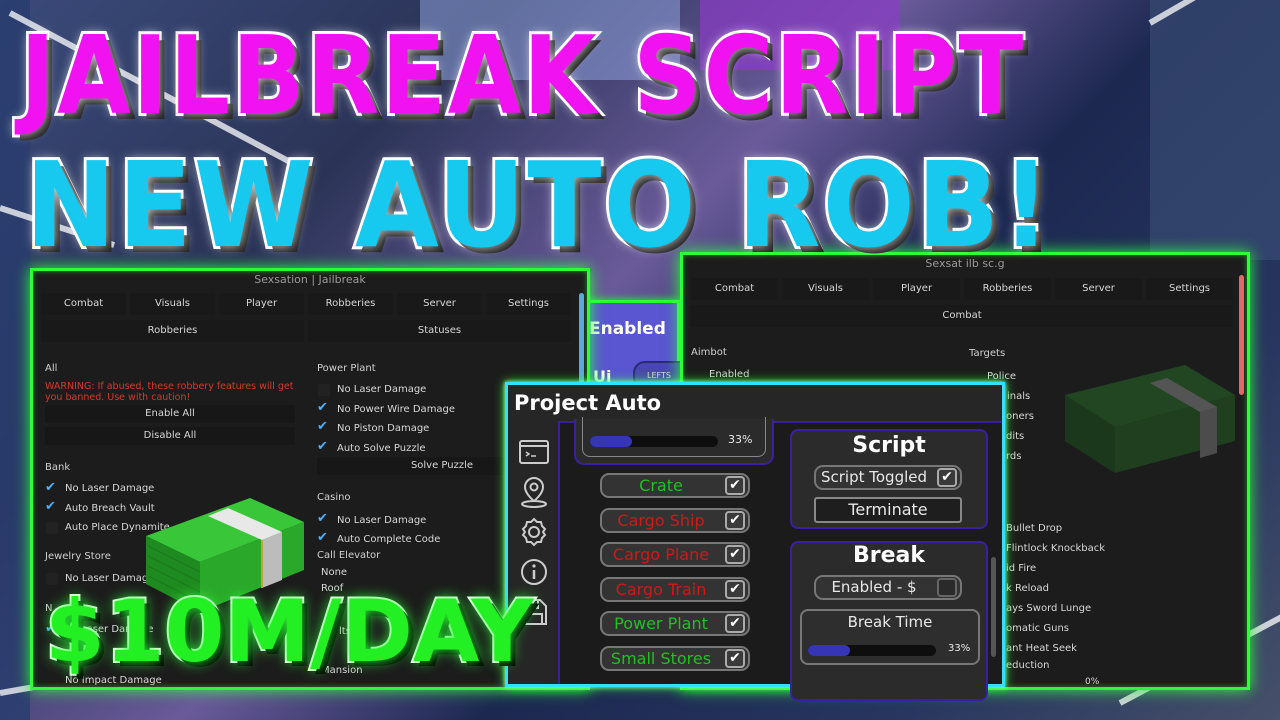 This screenshot has height=720, width=1280. I want to click on break-time-label: Break Time, so click(890, 622).